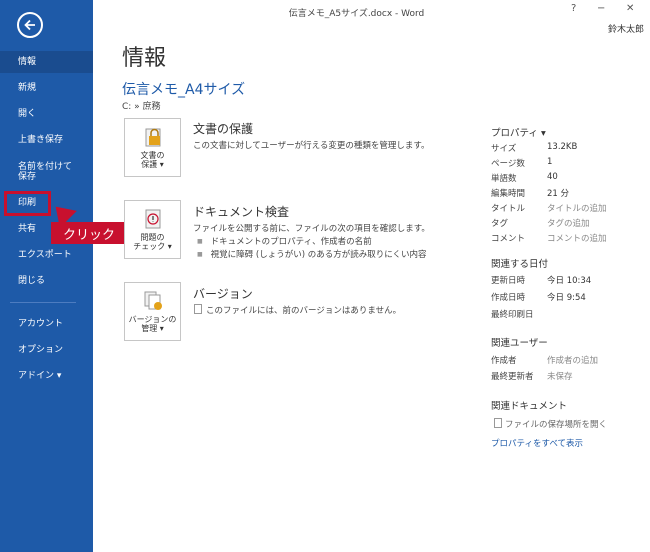 The width and height of the screenshot is (650, 552). I want to click on nav-save-as: 名前を付けて保存, so click(39, 172).